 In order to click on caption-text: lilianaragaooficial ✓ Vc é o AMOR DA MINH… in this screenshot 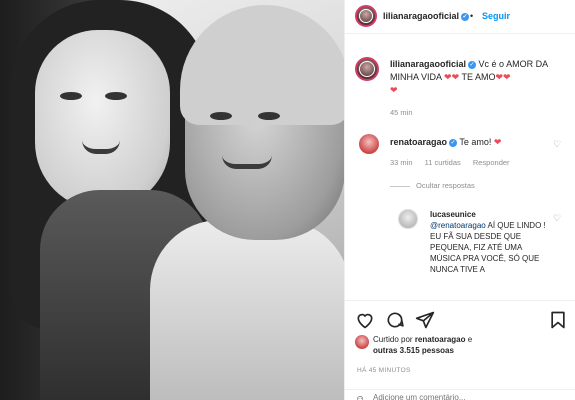, I will do `click(480, 77)`.